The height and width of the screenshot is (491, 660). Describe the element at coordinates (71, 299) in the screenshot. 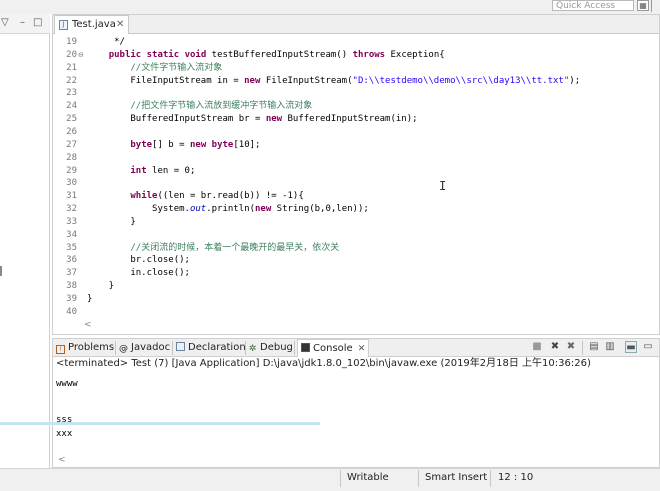

I see `line-number: 39` at that location.